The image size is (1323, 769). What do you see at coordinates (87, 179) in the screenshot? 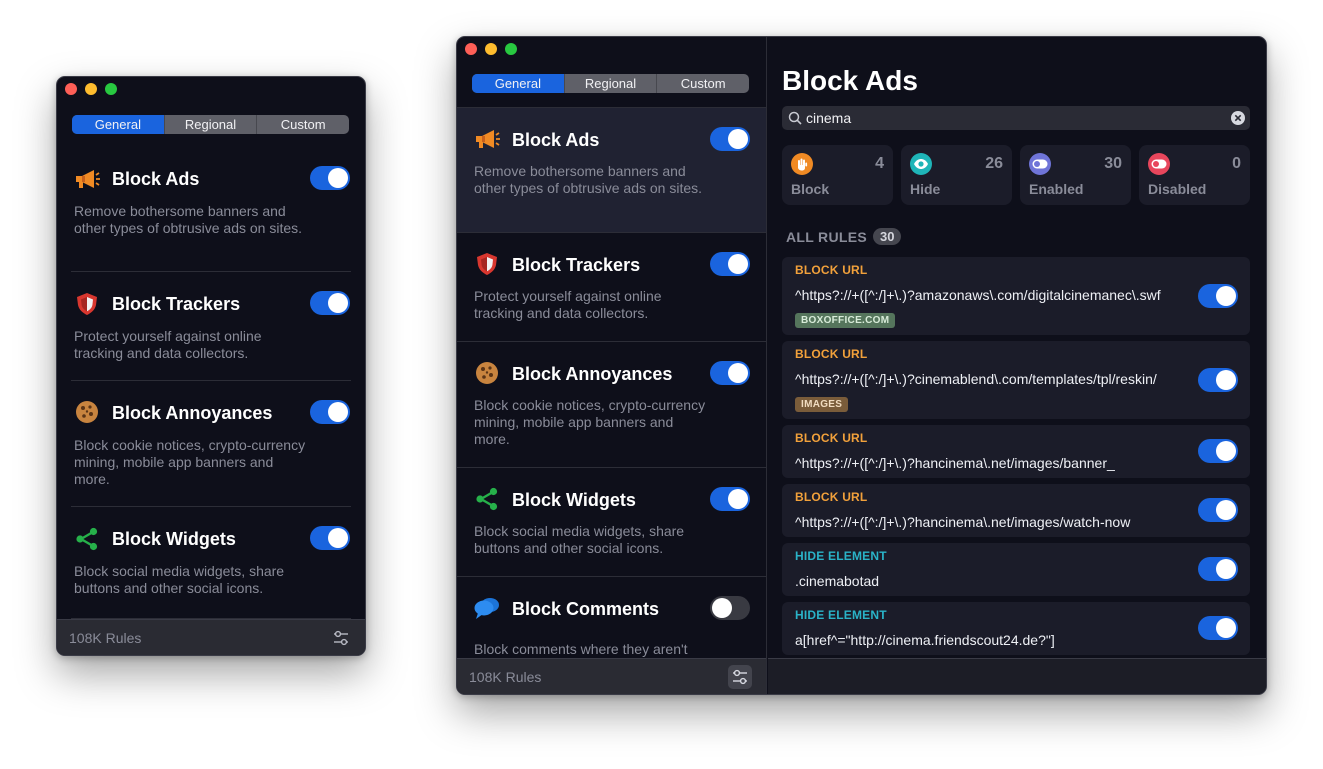
I see `megaphone-icon` at bounding box center [87, 179].